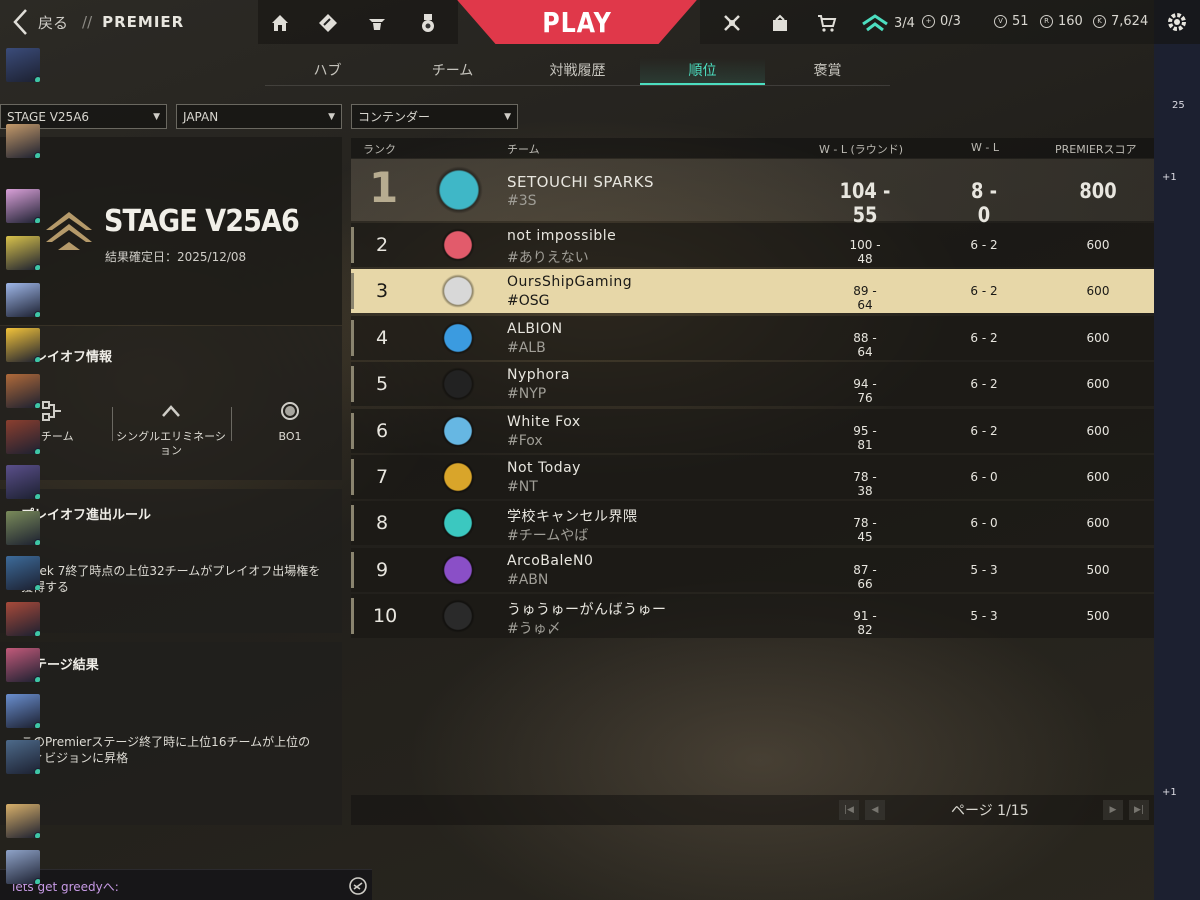 The width and height of the screenshot is (1200, 900). Describe the element at coordinates (865, 345) in the screenshot. I see `round-record: 88 - 64` at that location.